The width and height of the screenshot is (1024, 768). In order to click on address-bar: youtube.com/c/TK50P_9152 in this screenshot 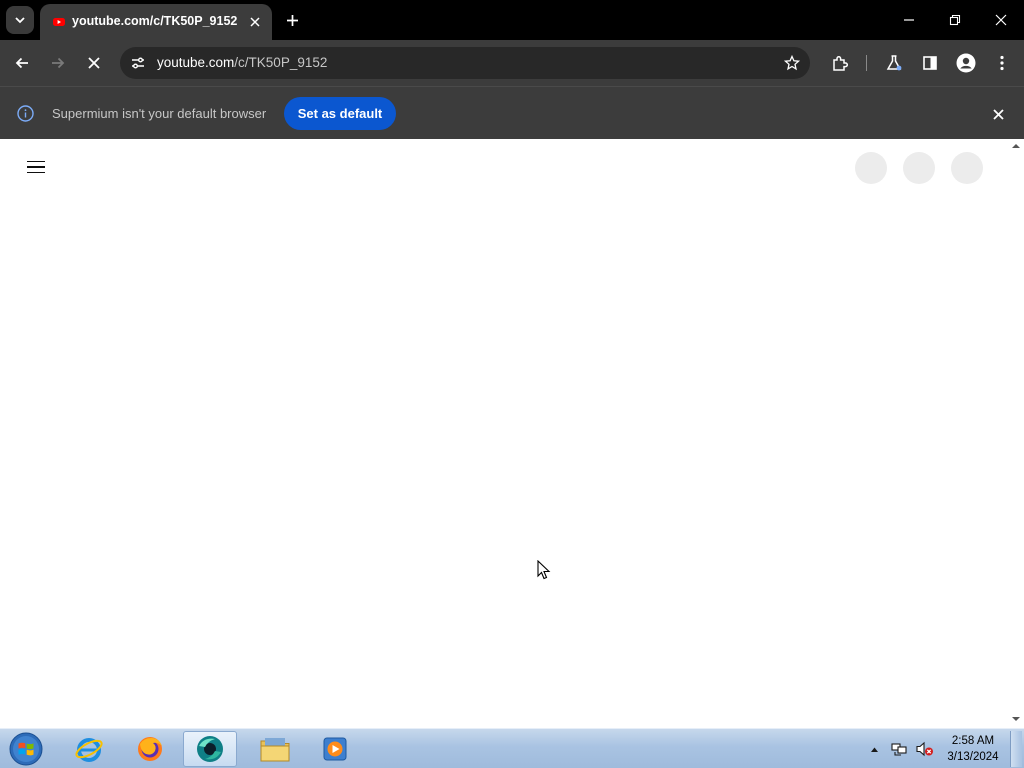, I will do `click(465, 63)`.